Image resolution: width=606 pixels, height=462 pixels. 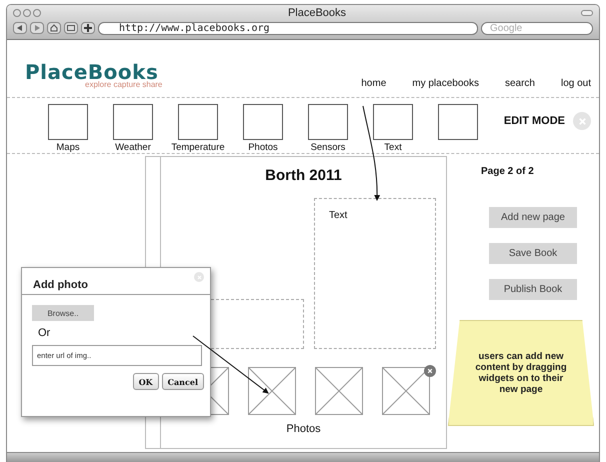 I want to click on sticky-note: users can add new content by dragging widgets on to their new page, so click(x=521, y=373).